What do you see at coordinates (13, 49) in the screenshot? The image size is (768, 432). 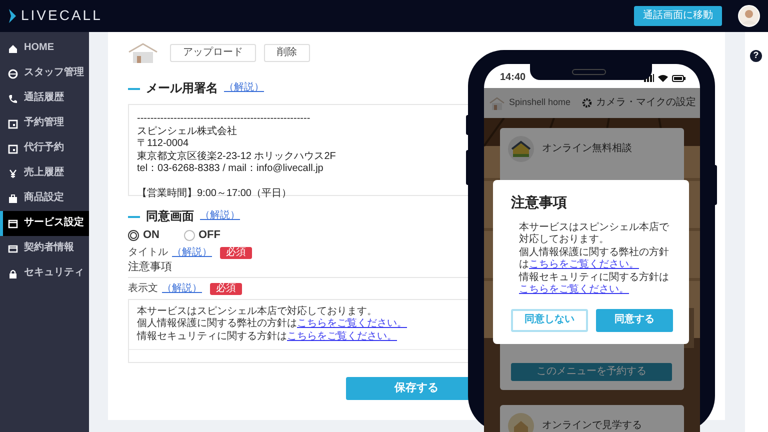 I see `home-icon` at bounding box center [13, 49].